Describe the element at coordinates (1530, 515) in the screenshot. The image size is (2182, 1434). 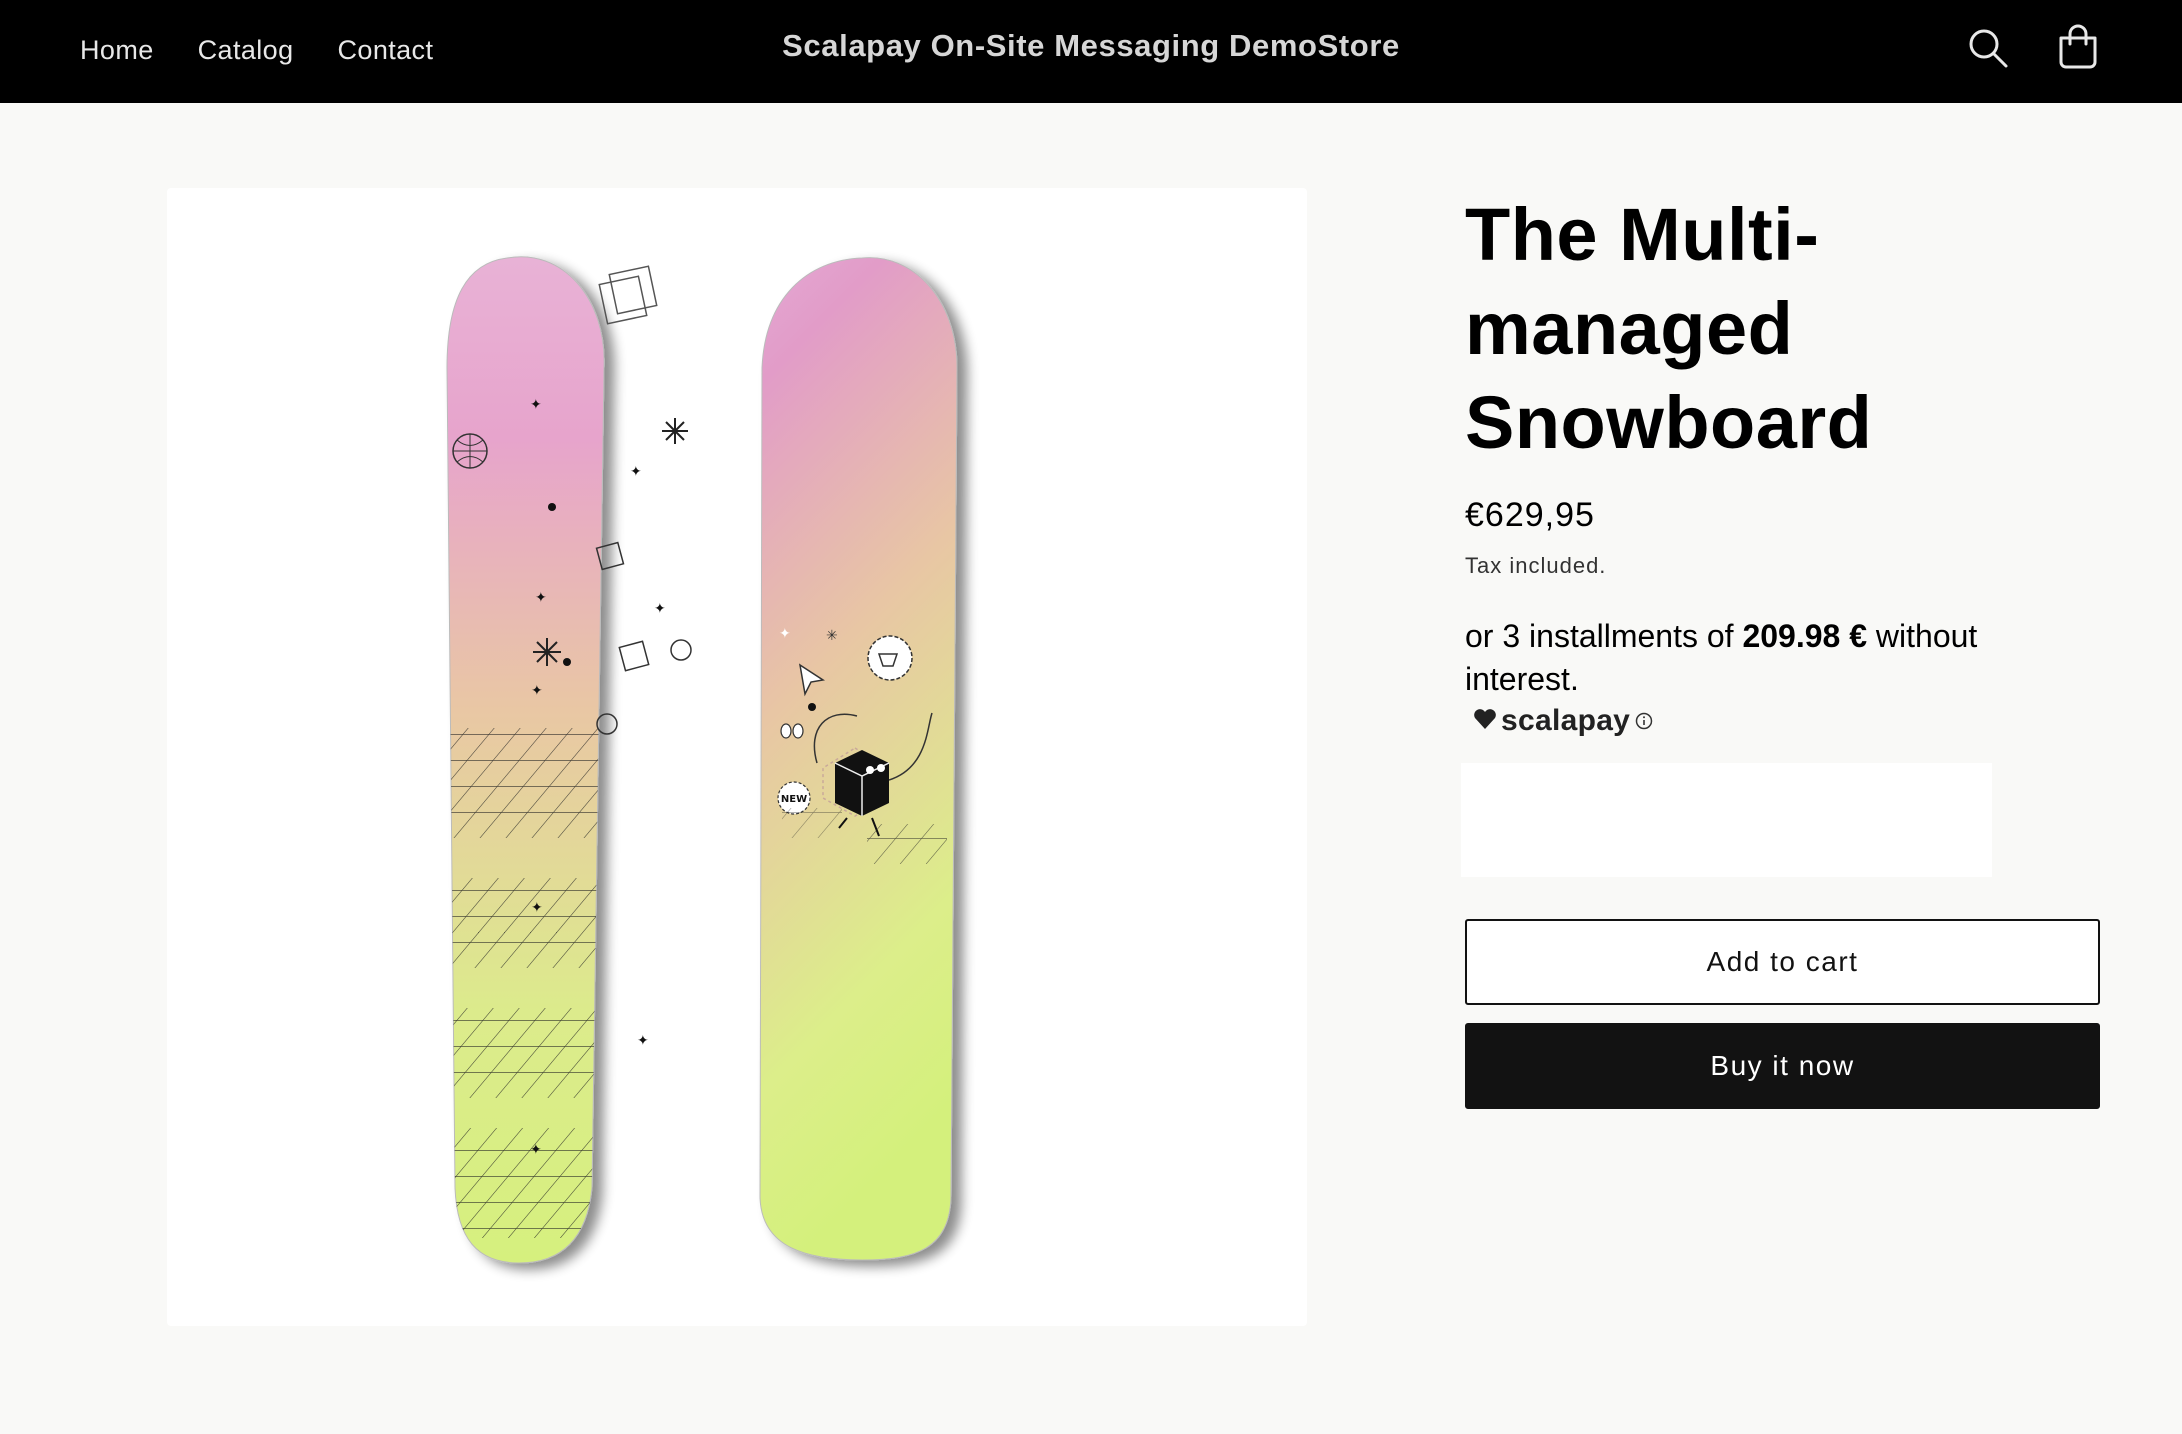
I see `product-price: €629,95` at that location.